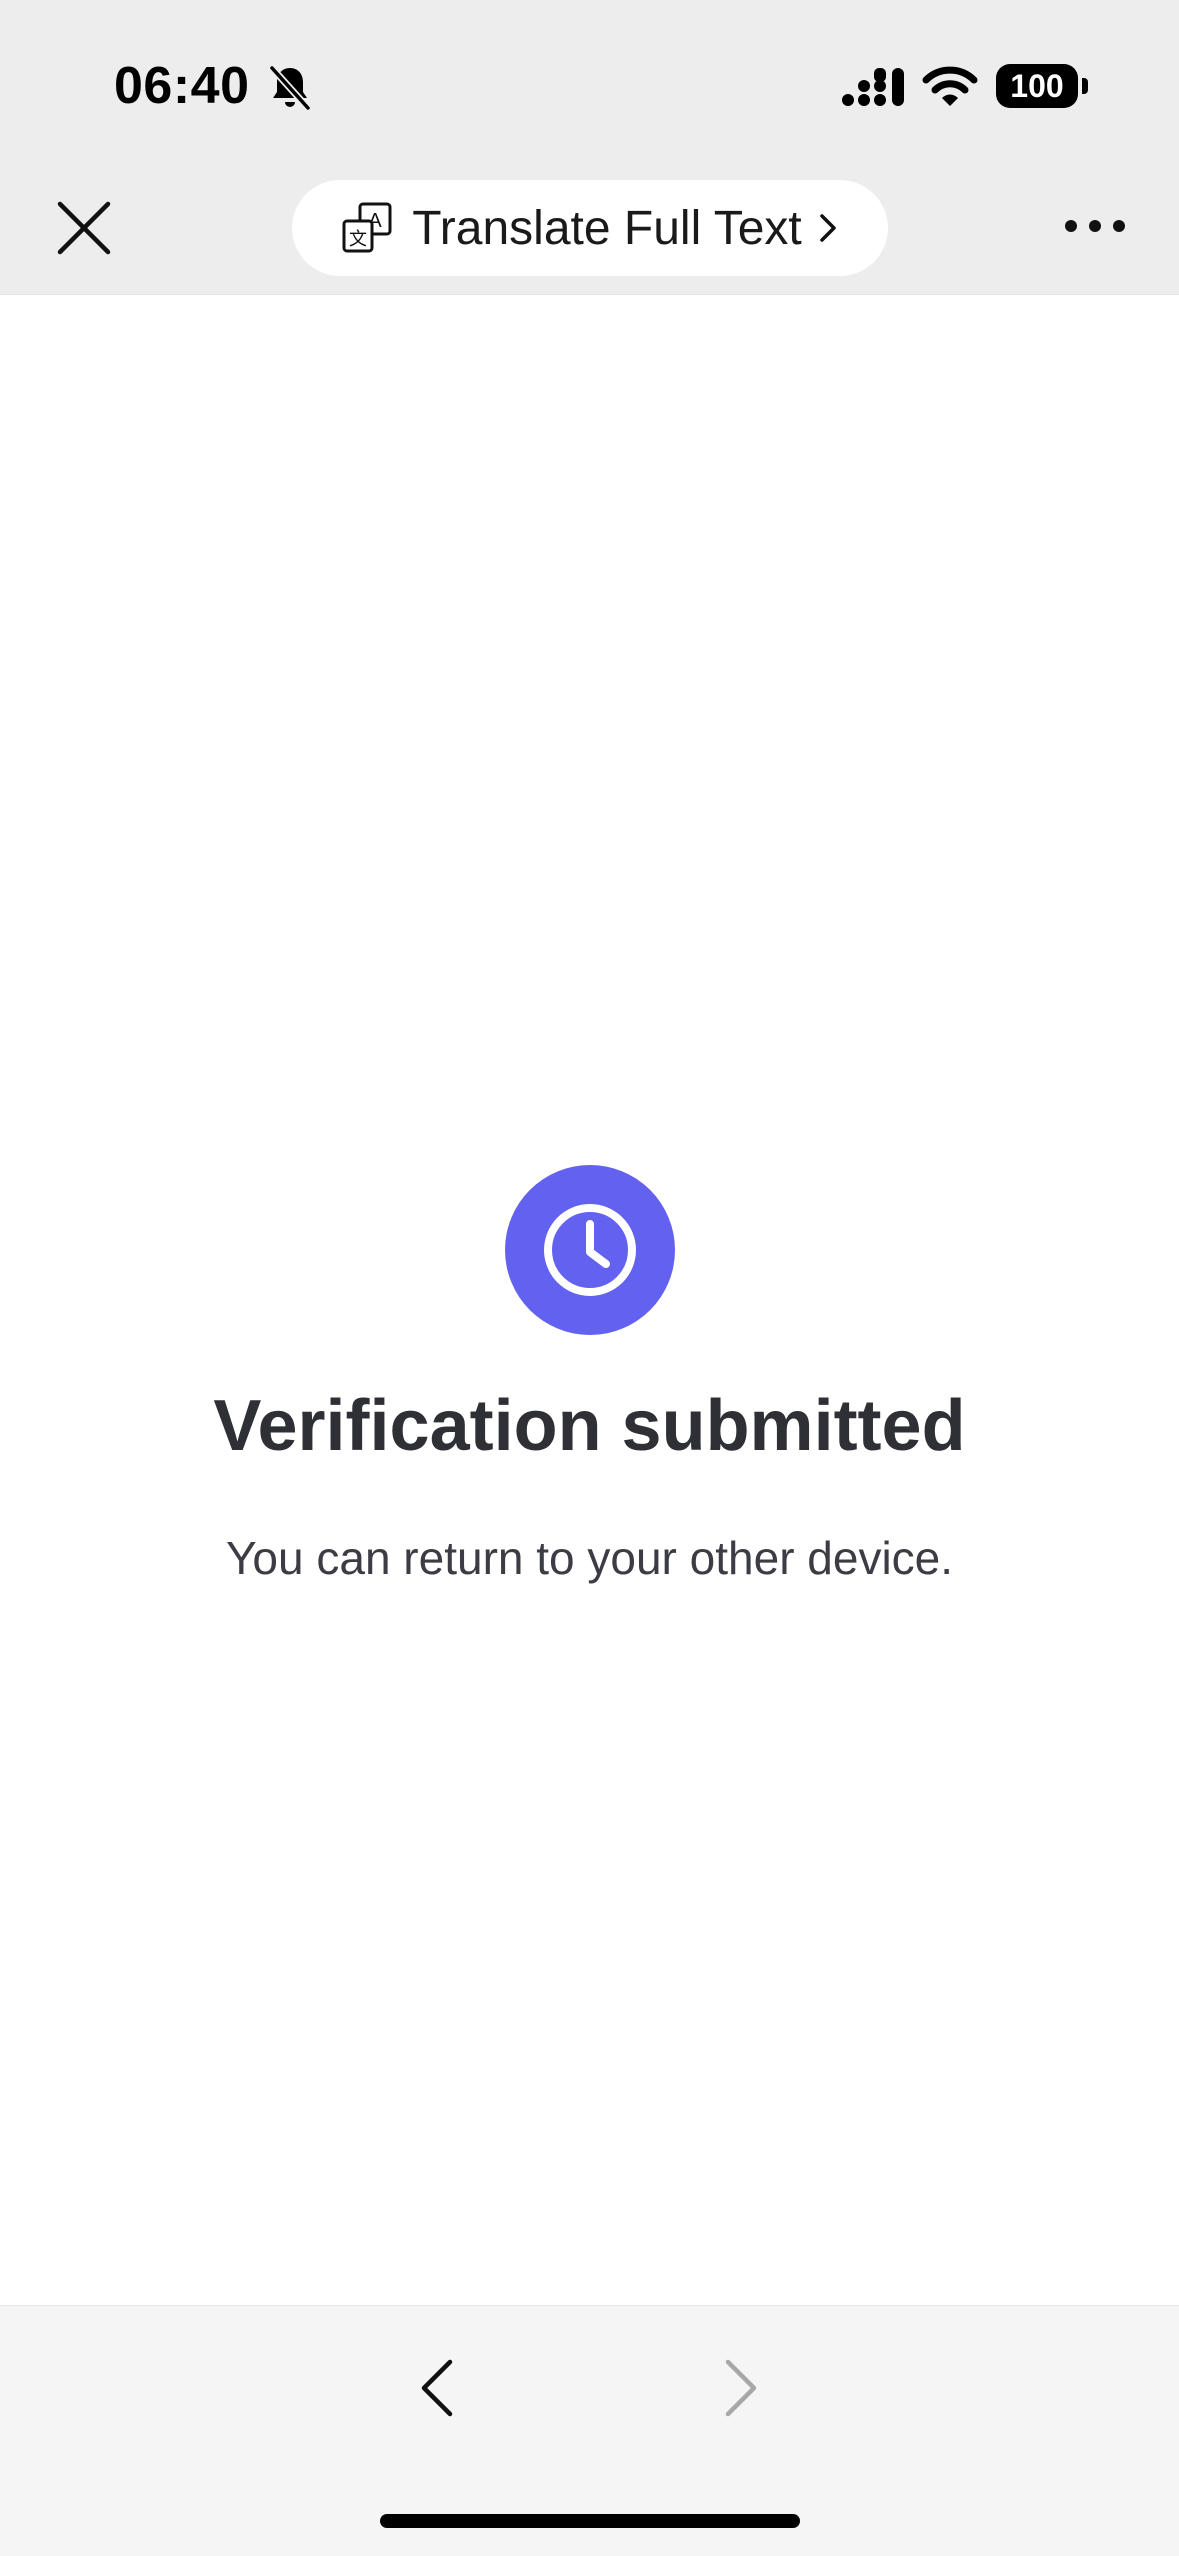 This screenshot has height=2556, width=1179. What do you see at coordinates (589, 1558) in the screenshot?
I see `status-message: You can return to your other device.` at bounding box center [589, 1558].